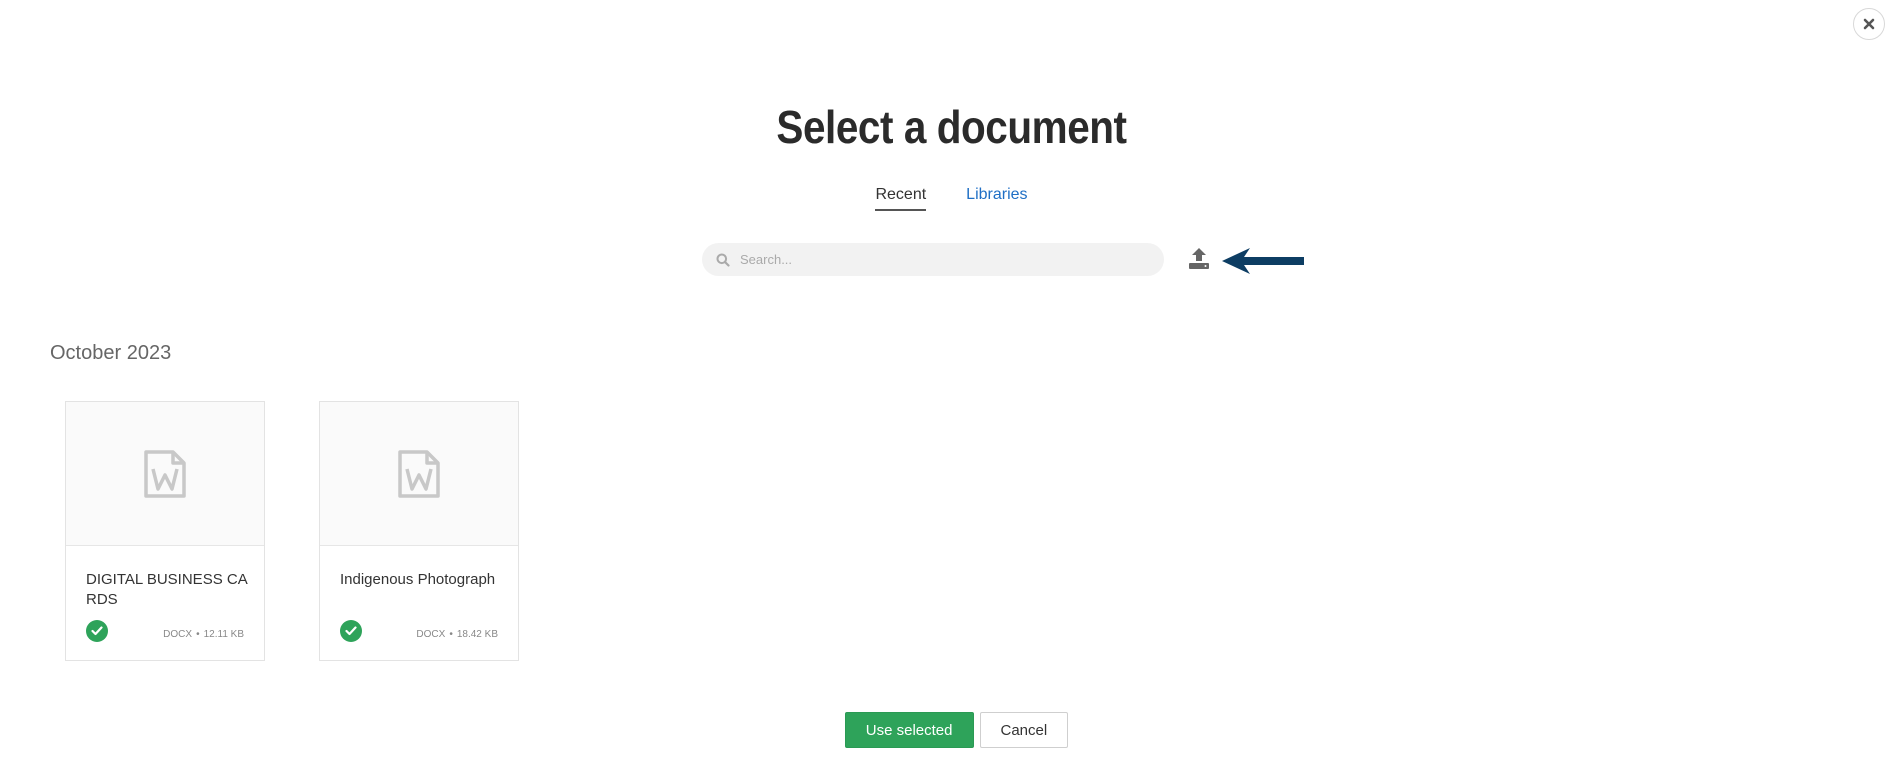 This screenshot has height=764, width=1903. I want to click on tab-bar: Recent Libraries, so click(951, 198).